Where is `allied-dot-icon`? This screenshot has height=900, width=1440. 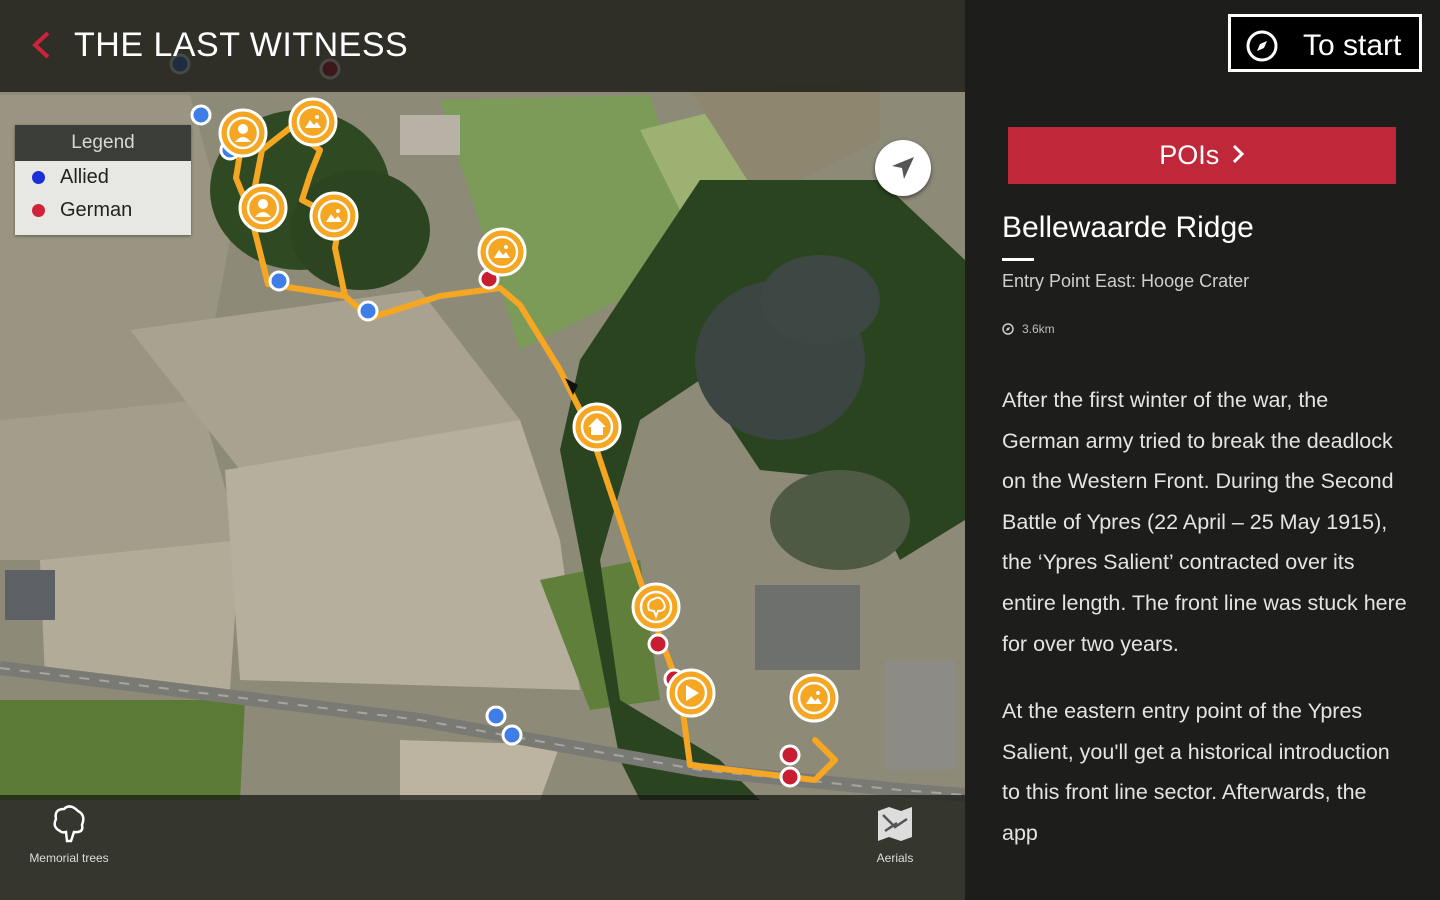
allied-dot-icon is located at coordinates (38, 177).